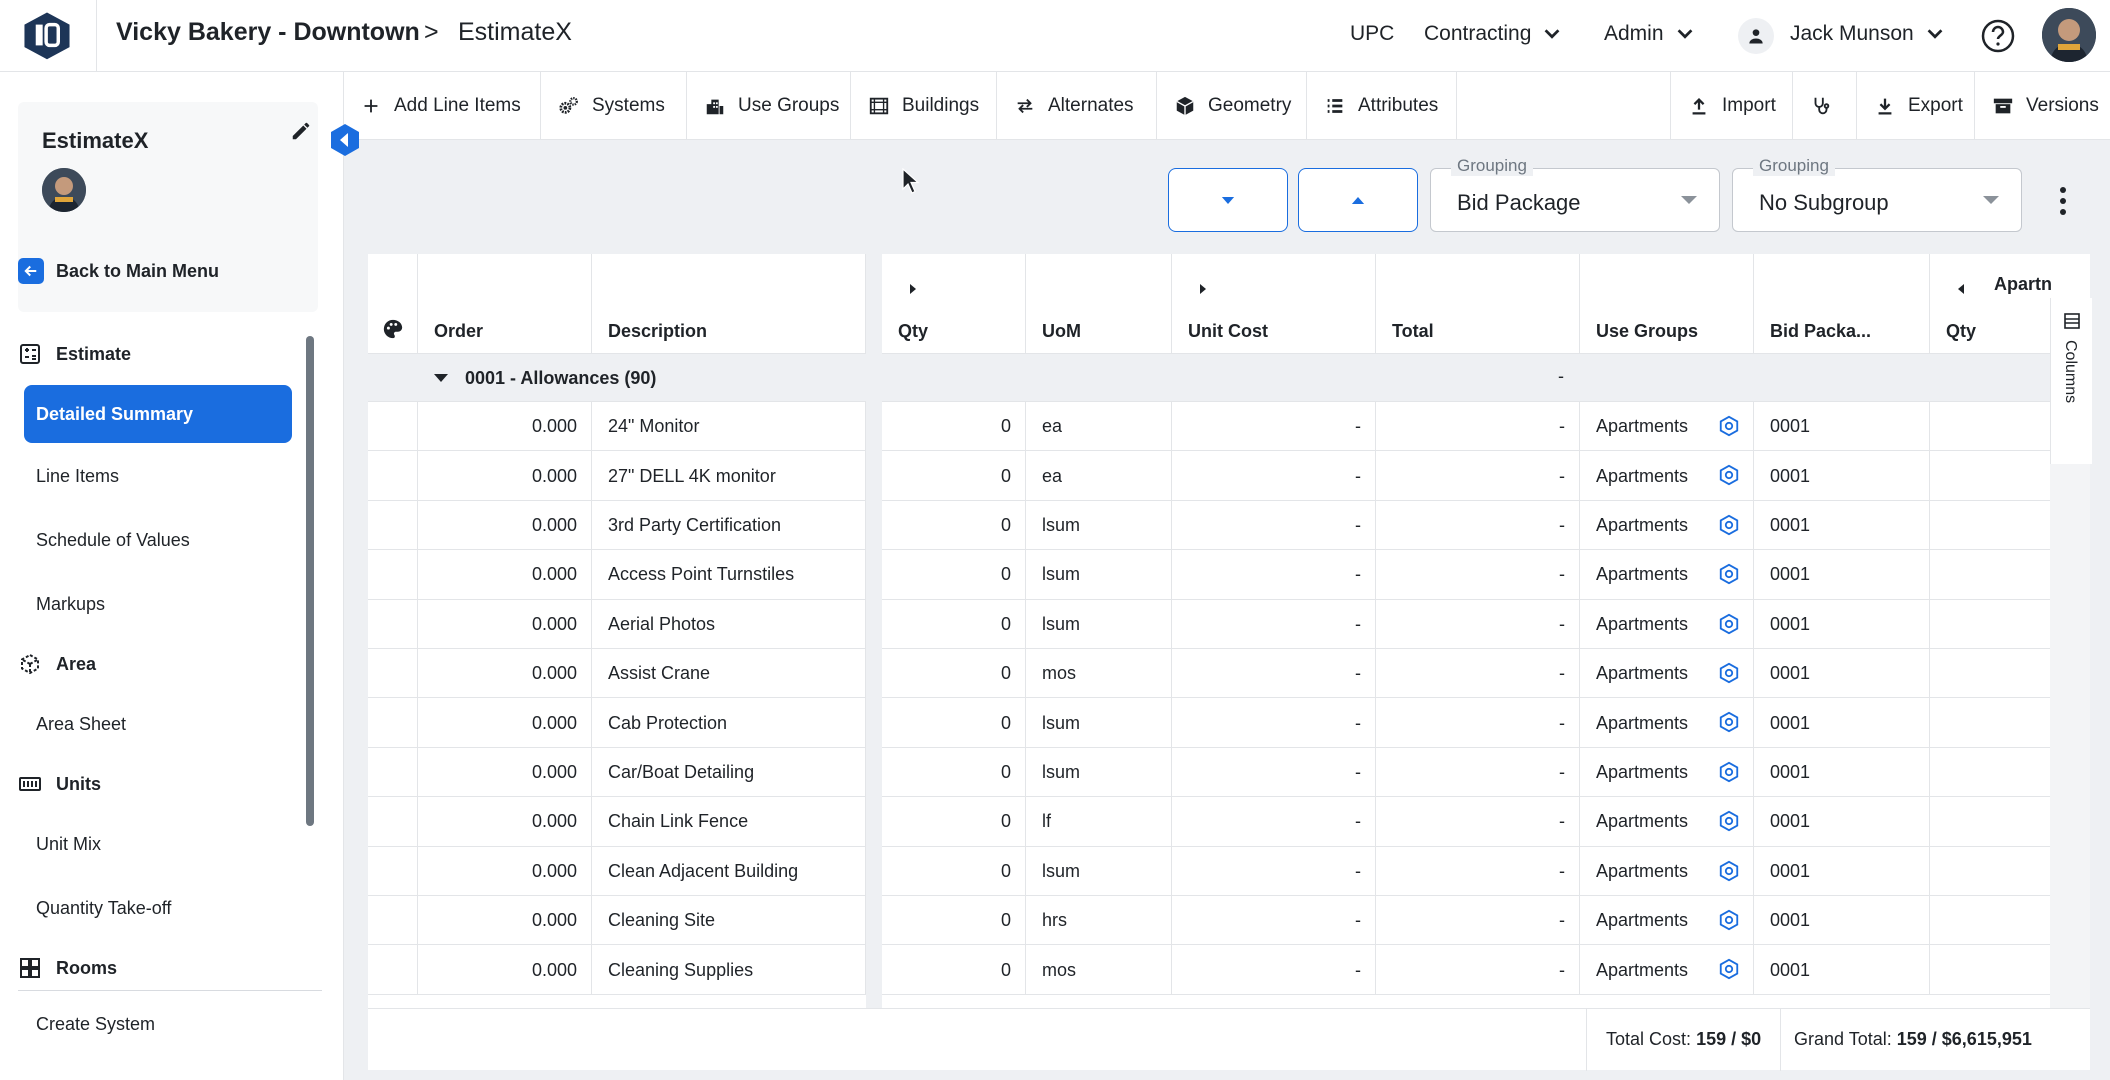 This screenshot has width=2110, height=1080. I want to click on avatar, so click(2069, 35).